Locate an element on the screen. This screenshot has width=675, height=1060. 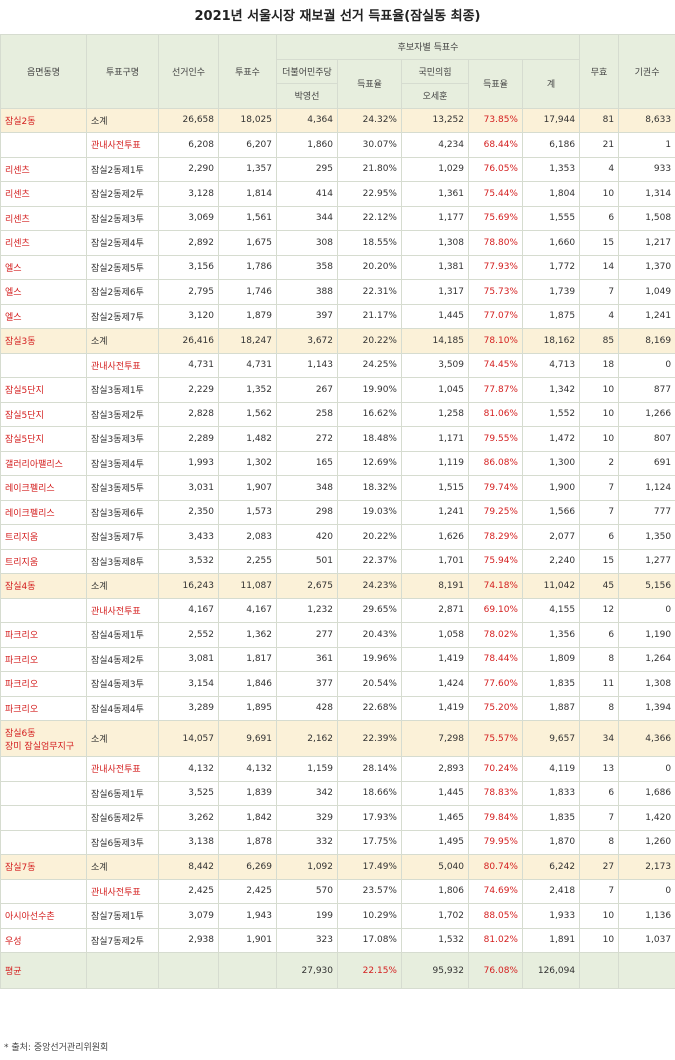
cell-c1-rate: 12.69% is located at coordinates (369, 463).